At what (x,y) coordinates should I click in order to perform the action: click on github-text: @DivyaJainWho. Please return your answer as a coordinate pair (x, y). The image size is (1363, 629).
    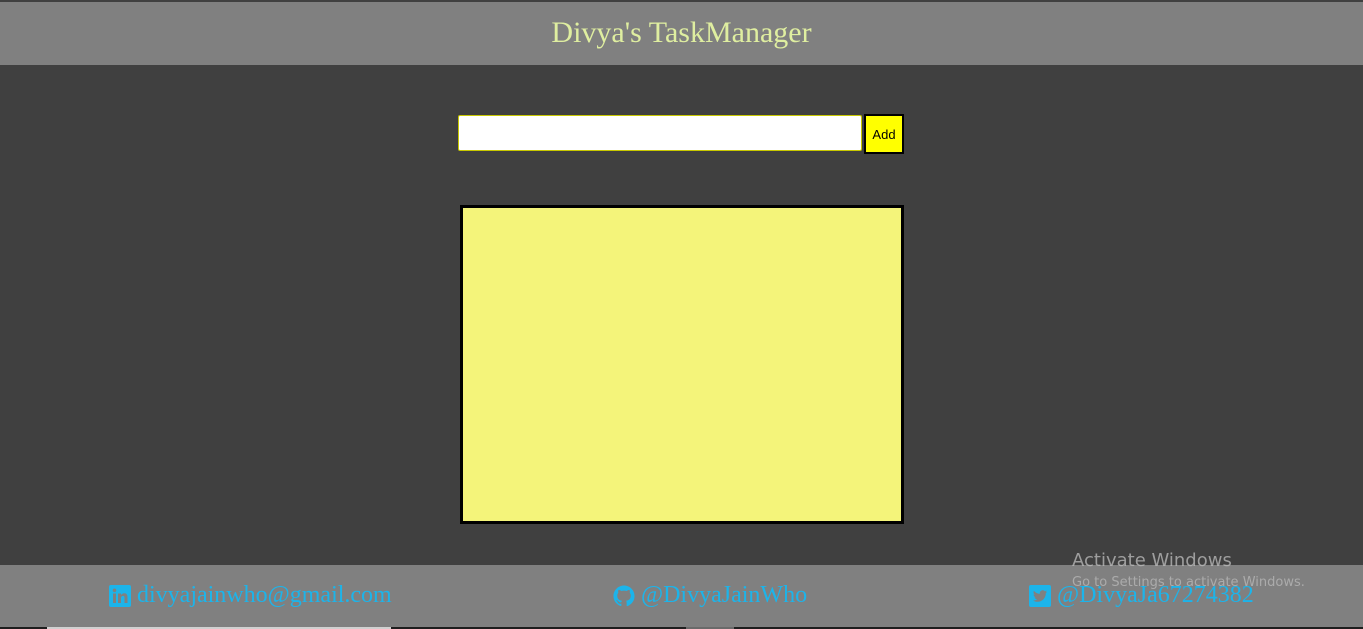
    Looking at the image, I should click on (724, 595).